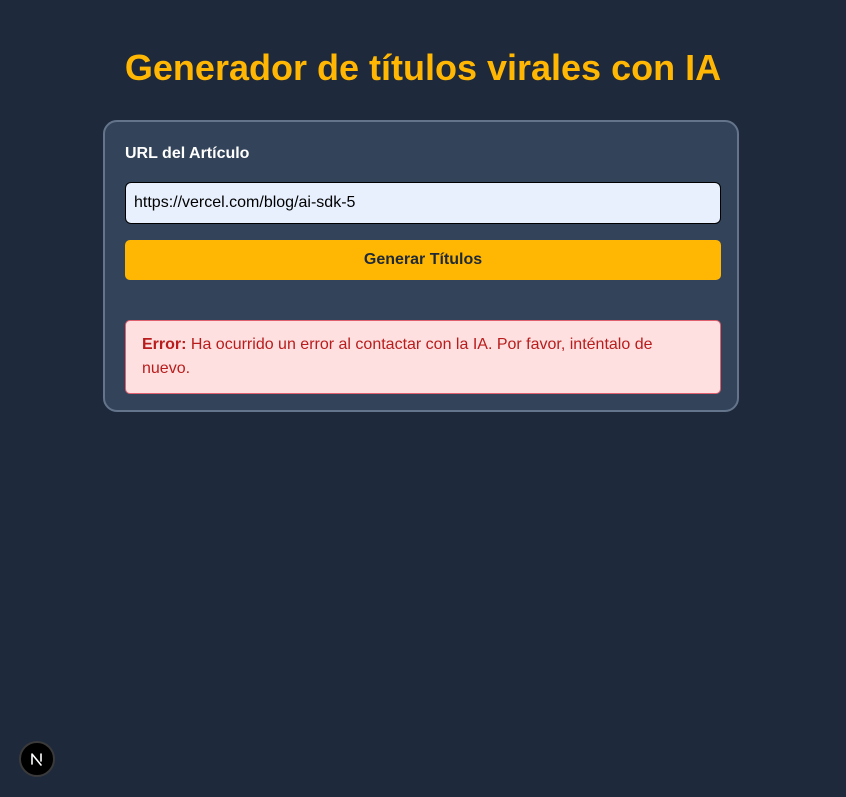 The image size is (846, 797). What do you see at coordinates (423, 67) in the screenshot?
I see `page-title: Generador de títulos virales con IA` at bounding box center [423, 67].